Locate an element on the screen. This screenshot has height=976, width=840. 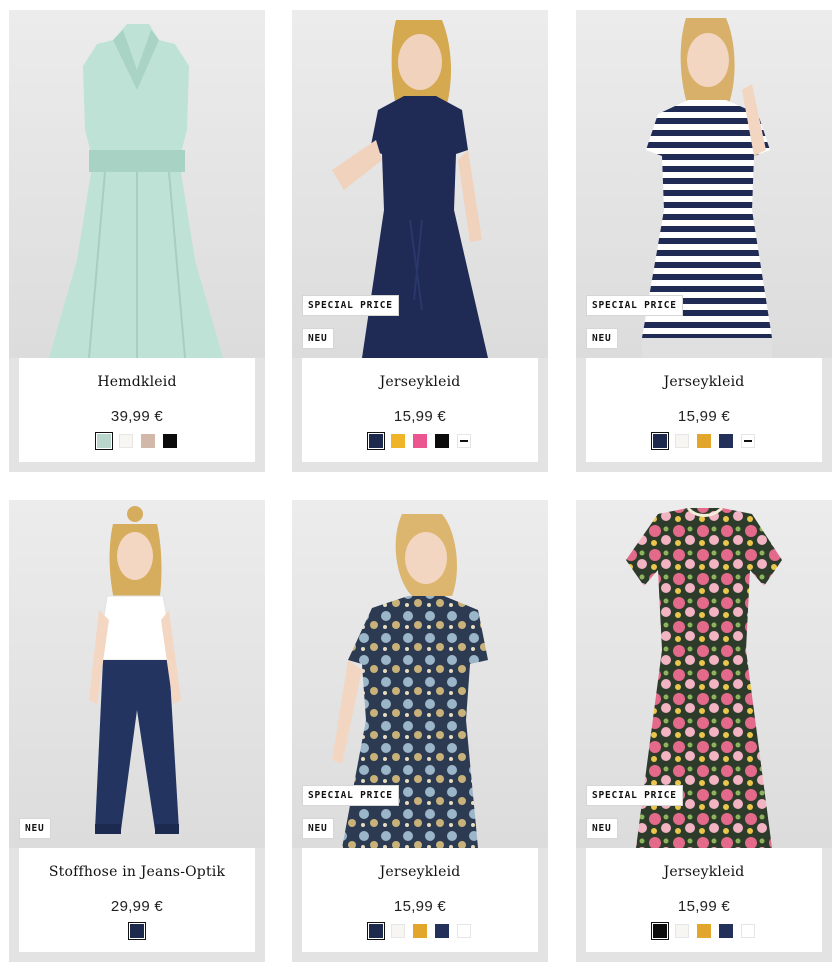
product-info: Hemdkleid 39,99 € is located at coordinates (137, 410).